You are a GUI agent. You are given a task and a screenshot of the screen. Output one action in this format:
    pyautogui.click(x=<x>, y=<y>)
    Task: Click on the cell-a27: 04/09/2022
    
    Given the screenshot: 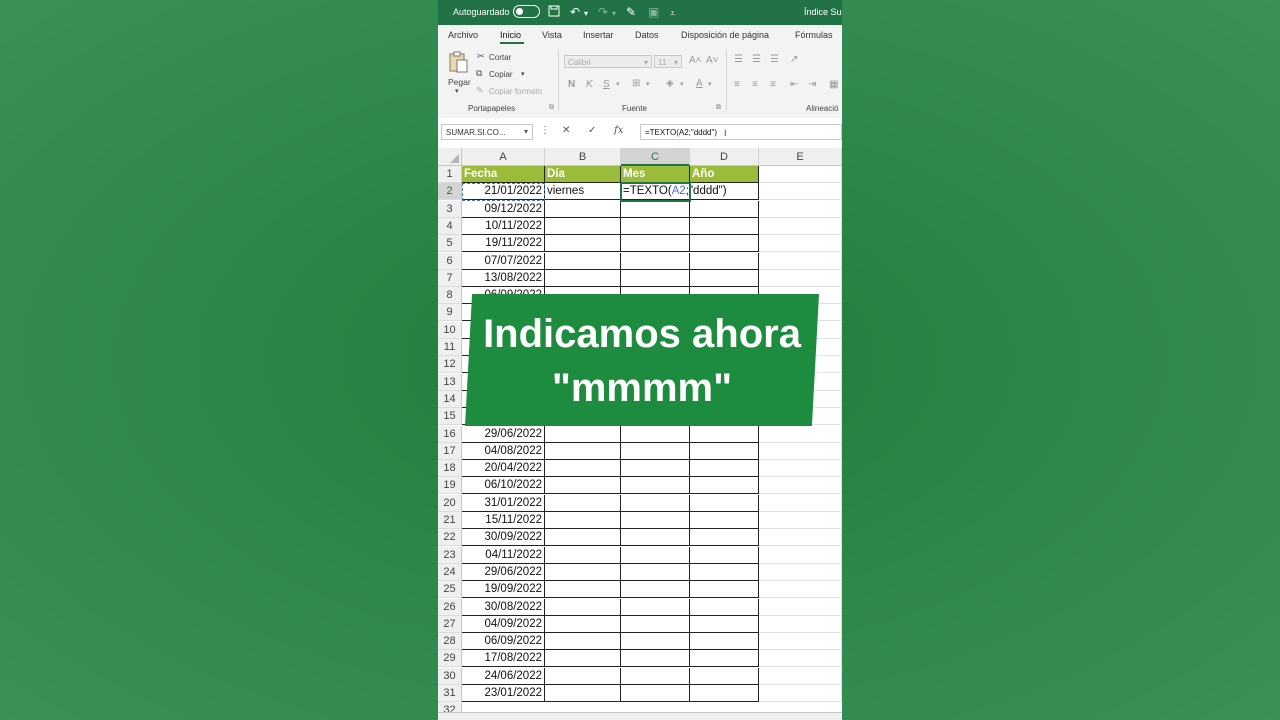 What is the action you would take?
    pyautogui.click(x=503, y=624)
    